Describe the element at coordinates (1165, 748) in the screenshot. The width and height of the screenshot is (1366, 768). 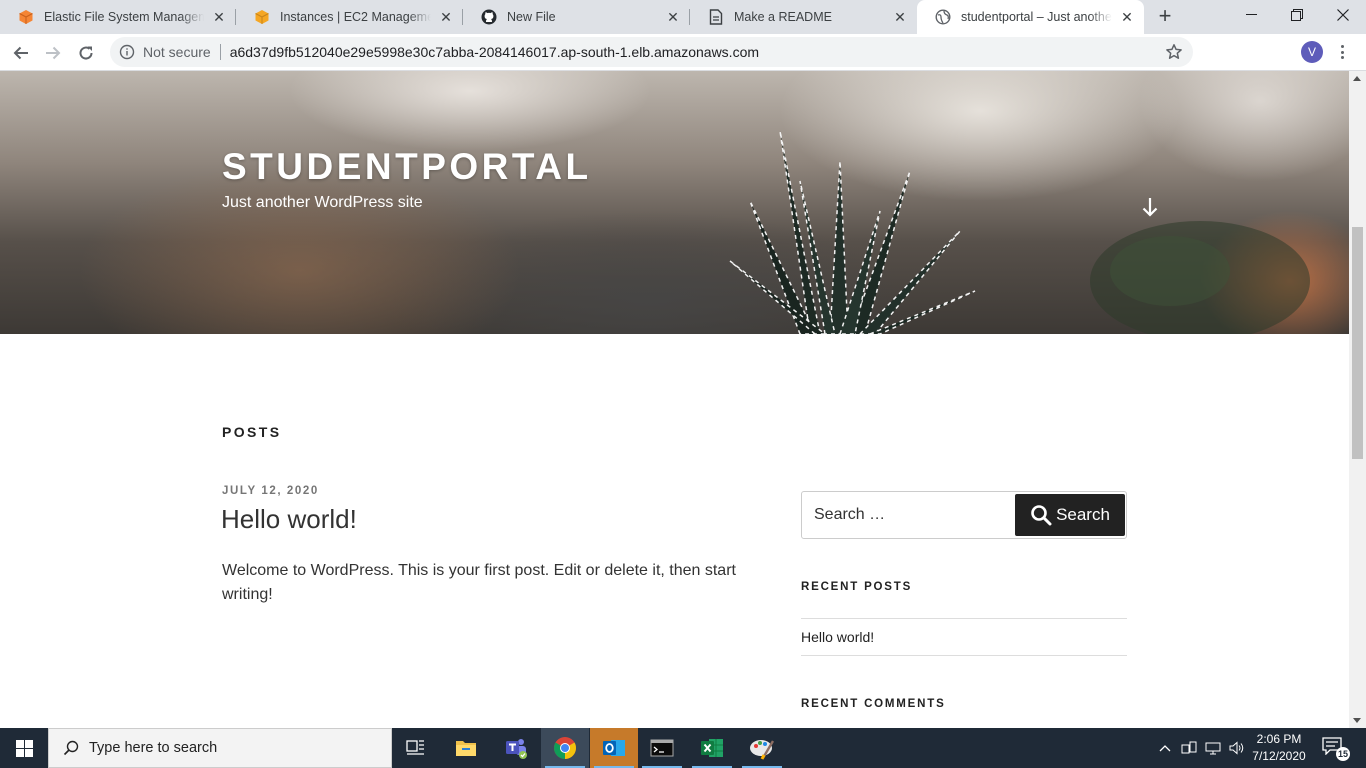
I see `show-hidden-icons-chevron-icon` at that location.